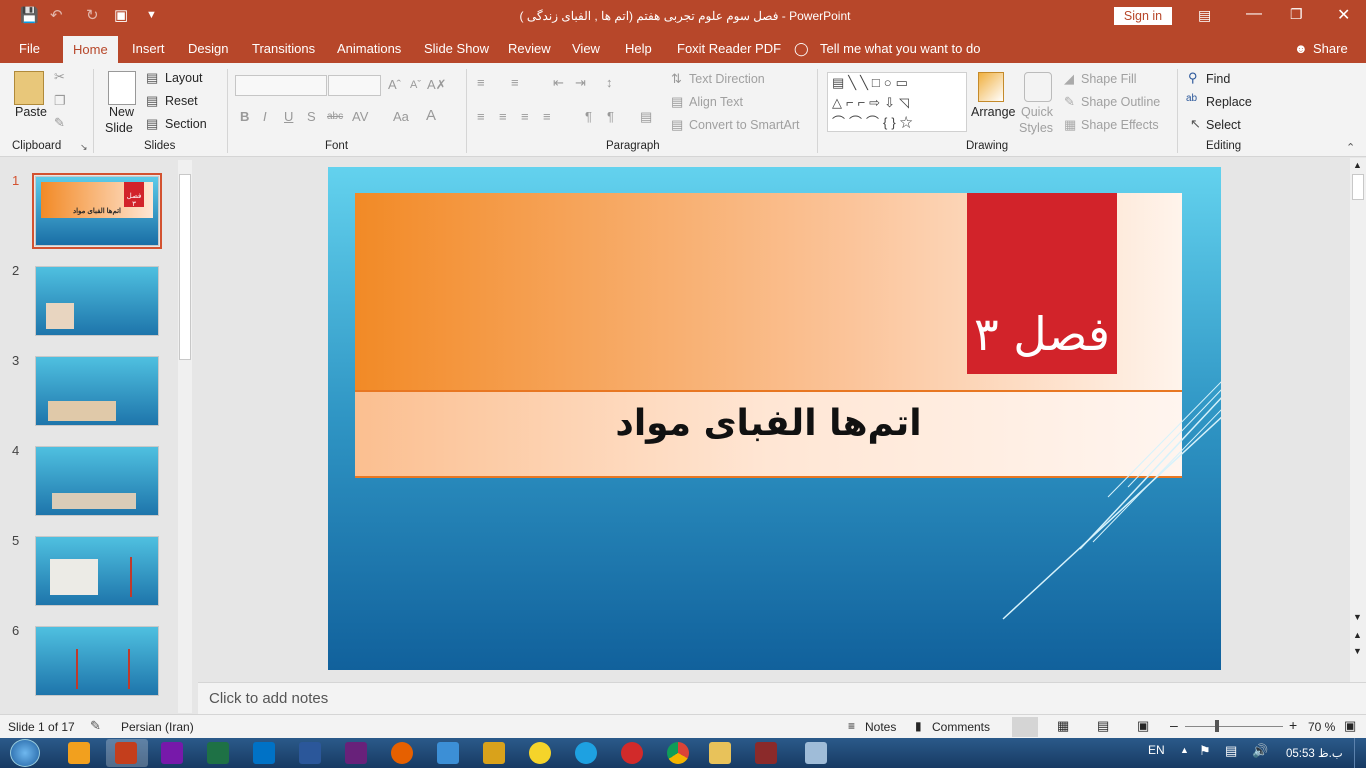 The height and width of the screenshot is (768, 1366). Describe the element at coordinates (1357, 617) in the screenshot. I see `scroll-down-icon: ▼` at that location.